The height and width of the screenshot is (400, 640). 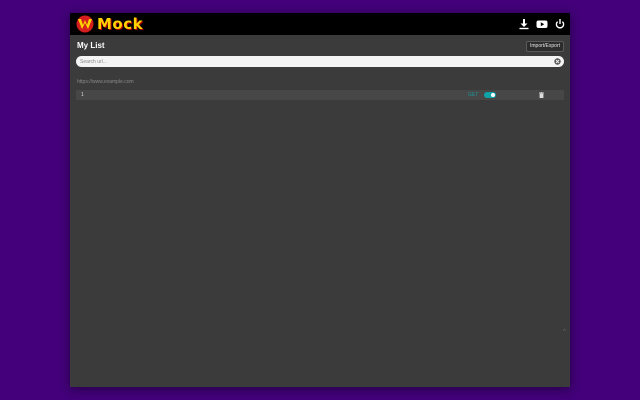 I want to click on search-input, so click(x=310, y=61).